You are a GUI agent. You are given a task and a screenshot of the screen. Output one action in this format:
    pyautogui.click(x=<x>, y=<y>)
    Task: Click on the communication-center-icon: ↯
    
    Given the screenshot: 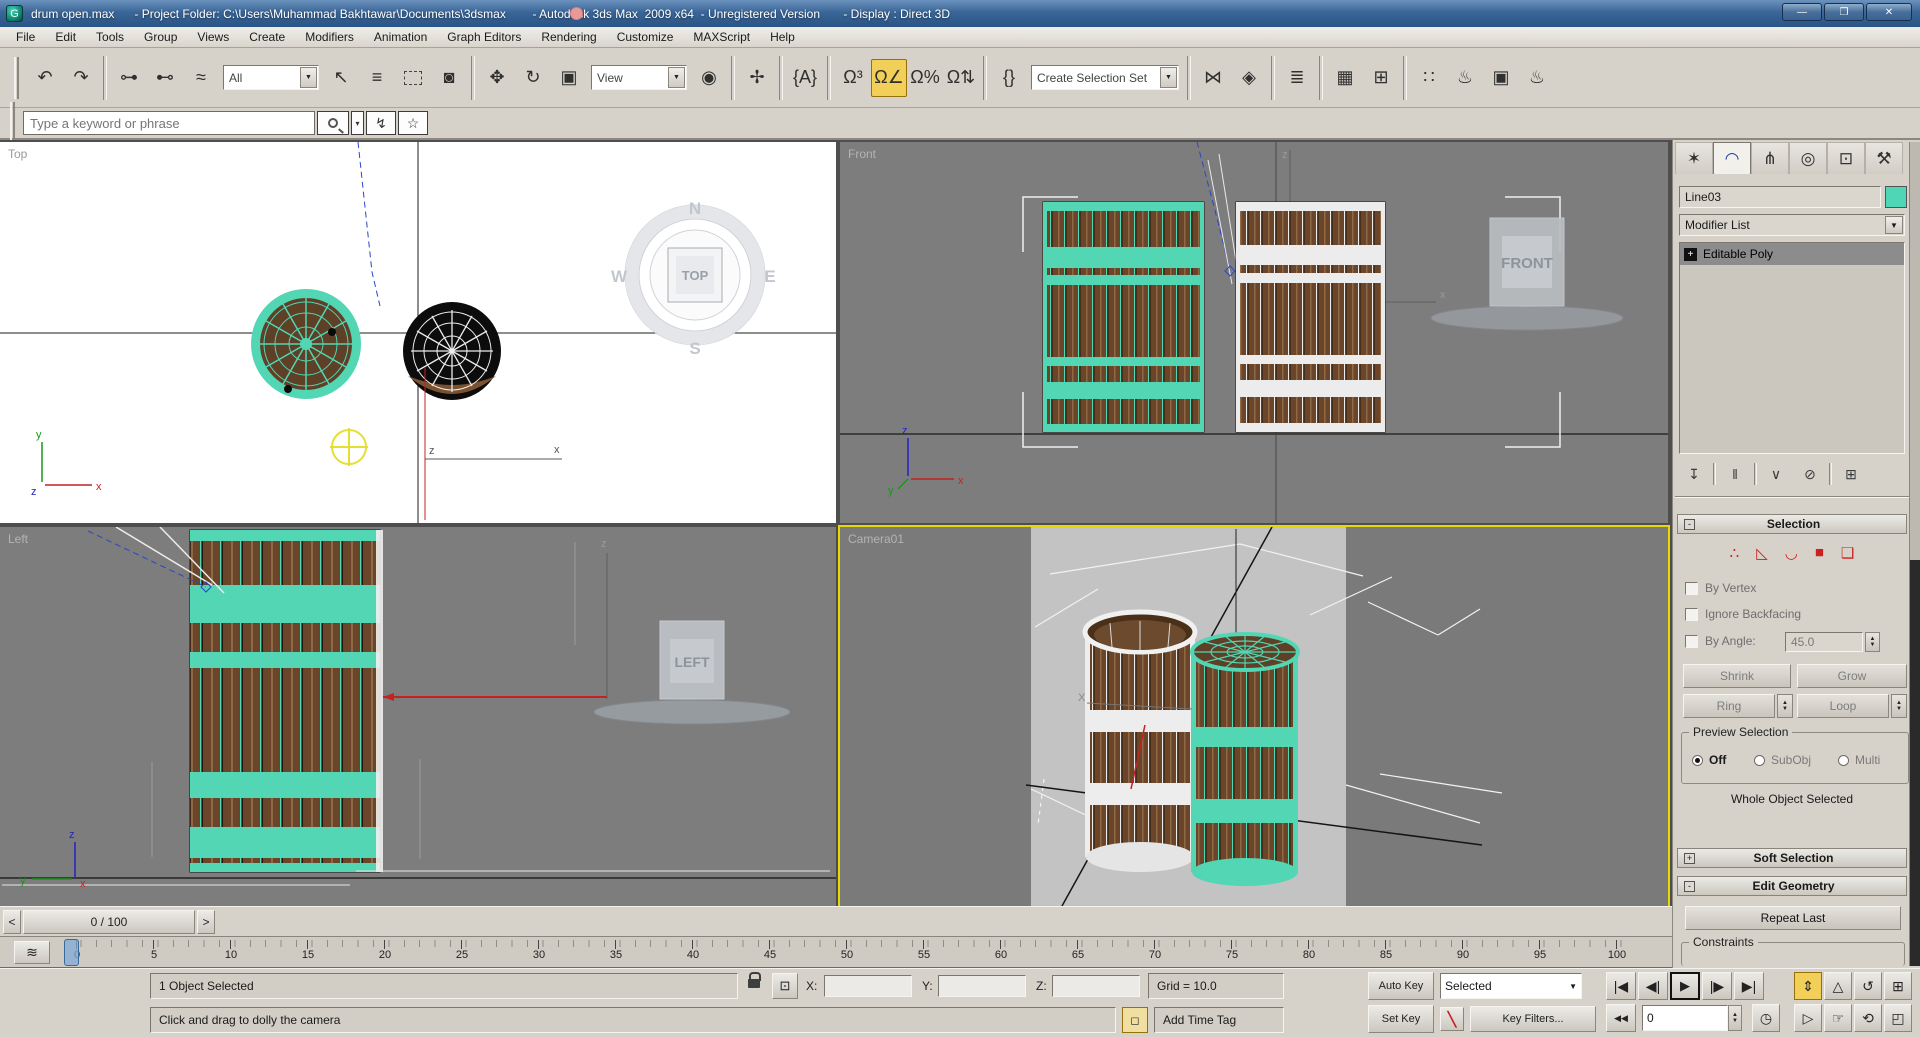 What is the action you would take?
    pyautogui.click(x=381, y=123)
    